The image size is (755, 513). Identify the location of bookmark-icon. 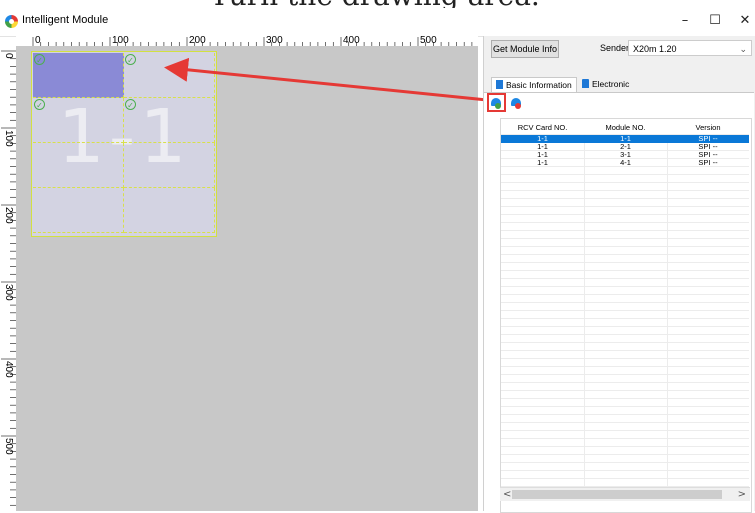
(585, 83).